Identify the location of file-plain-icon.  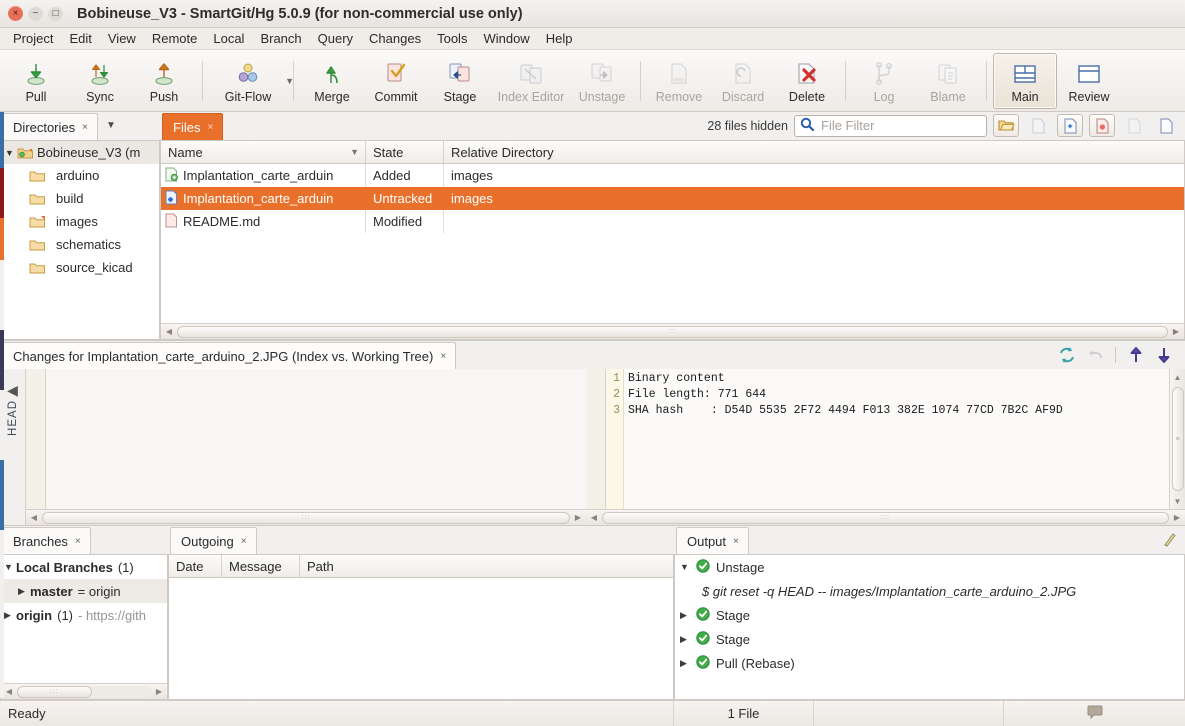
(1038, 125).